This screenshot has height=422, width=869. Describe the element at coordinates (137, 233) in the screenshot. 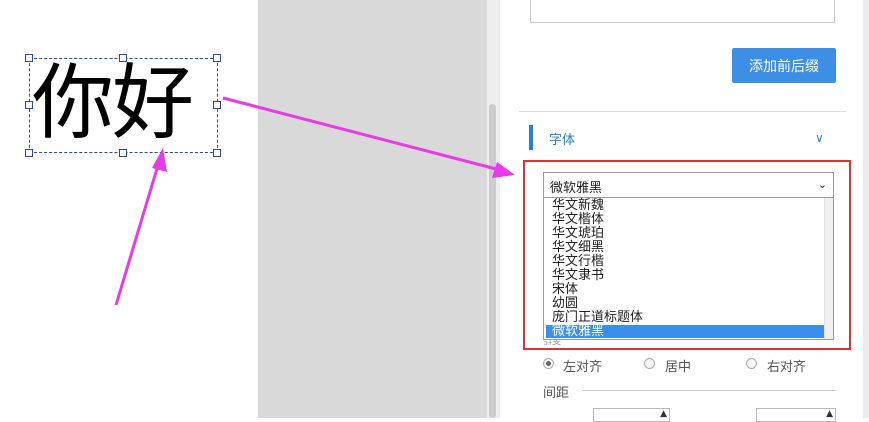

I see `annotation-arrow-up` at that location.